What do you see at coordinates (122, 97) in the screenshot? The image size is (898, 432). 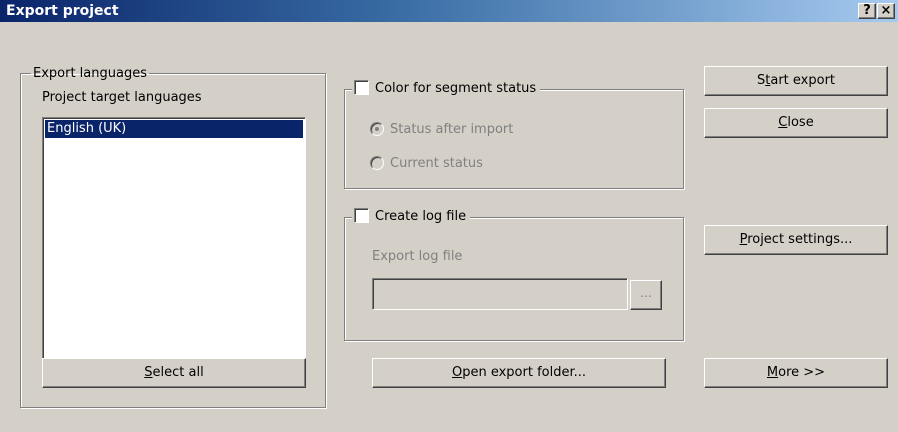 I see `project-target-languages-label: Project target languages` at bounding box center [122, 97].